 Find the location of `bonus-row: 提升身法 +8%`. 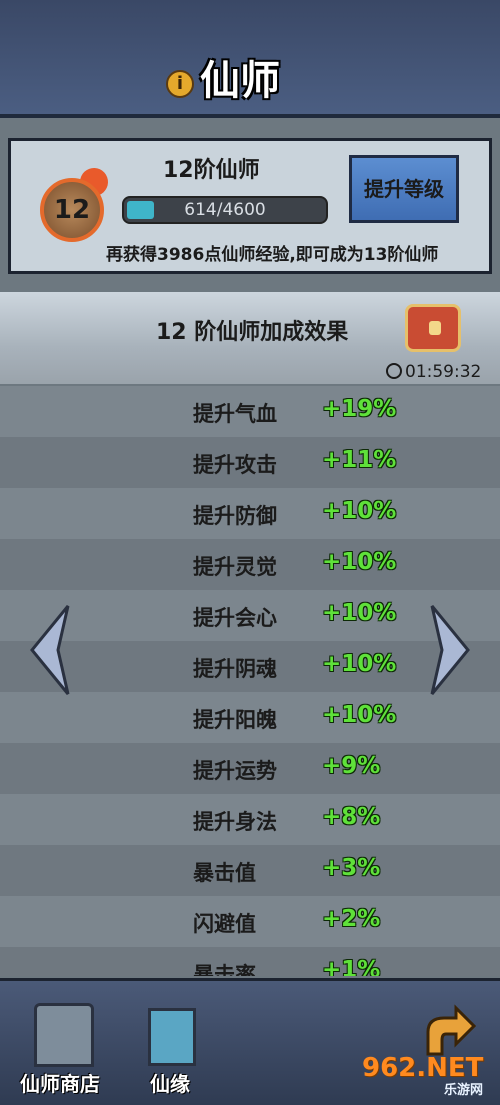

bonus-row: 提升身法 +8% is located at coordinates (250, 819).